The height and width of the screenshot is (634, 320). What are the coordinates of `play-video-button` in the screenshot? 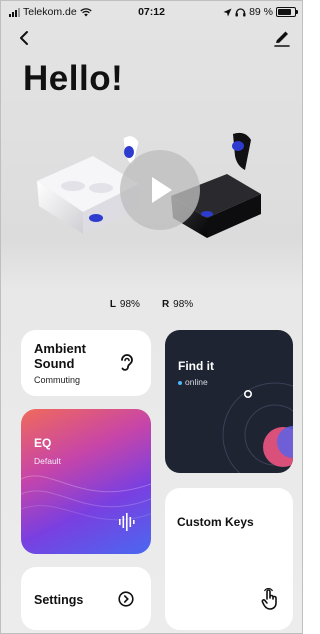 It's located at (160, 190).